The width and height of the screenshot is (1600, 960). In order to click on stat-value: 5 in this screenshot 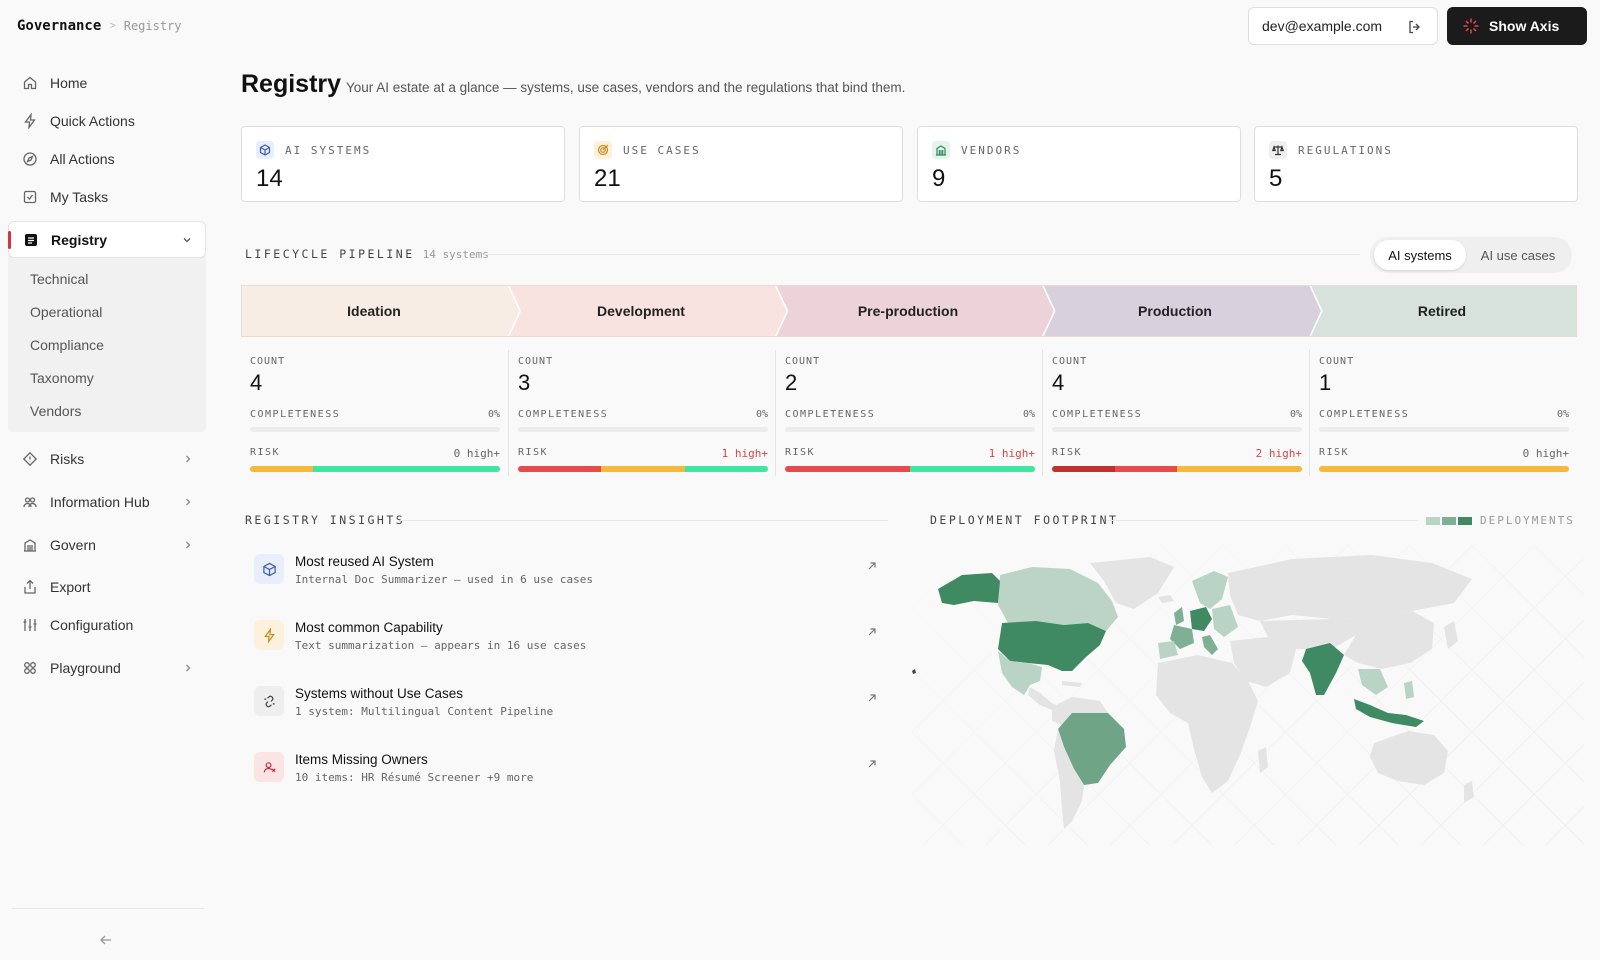, I will do `click(1276, 178)`.